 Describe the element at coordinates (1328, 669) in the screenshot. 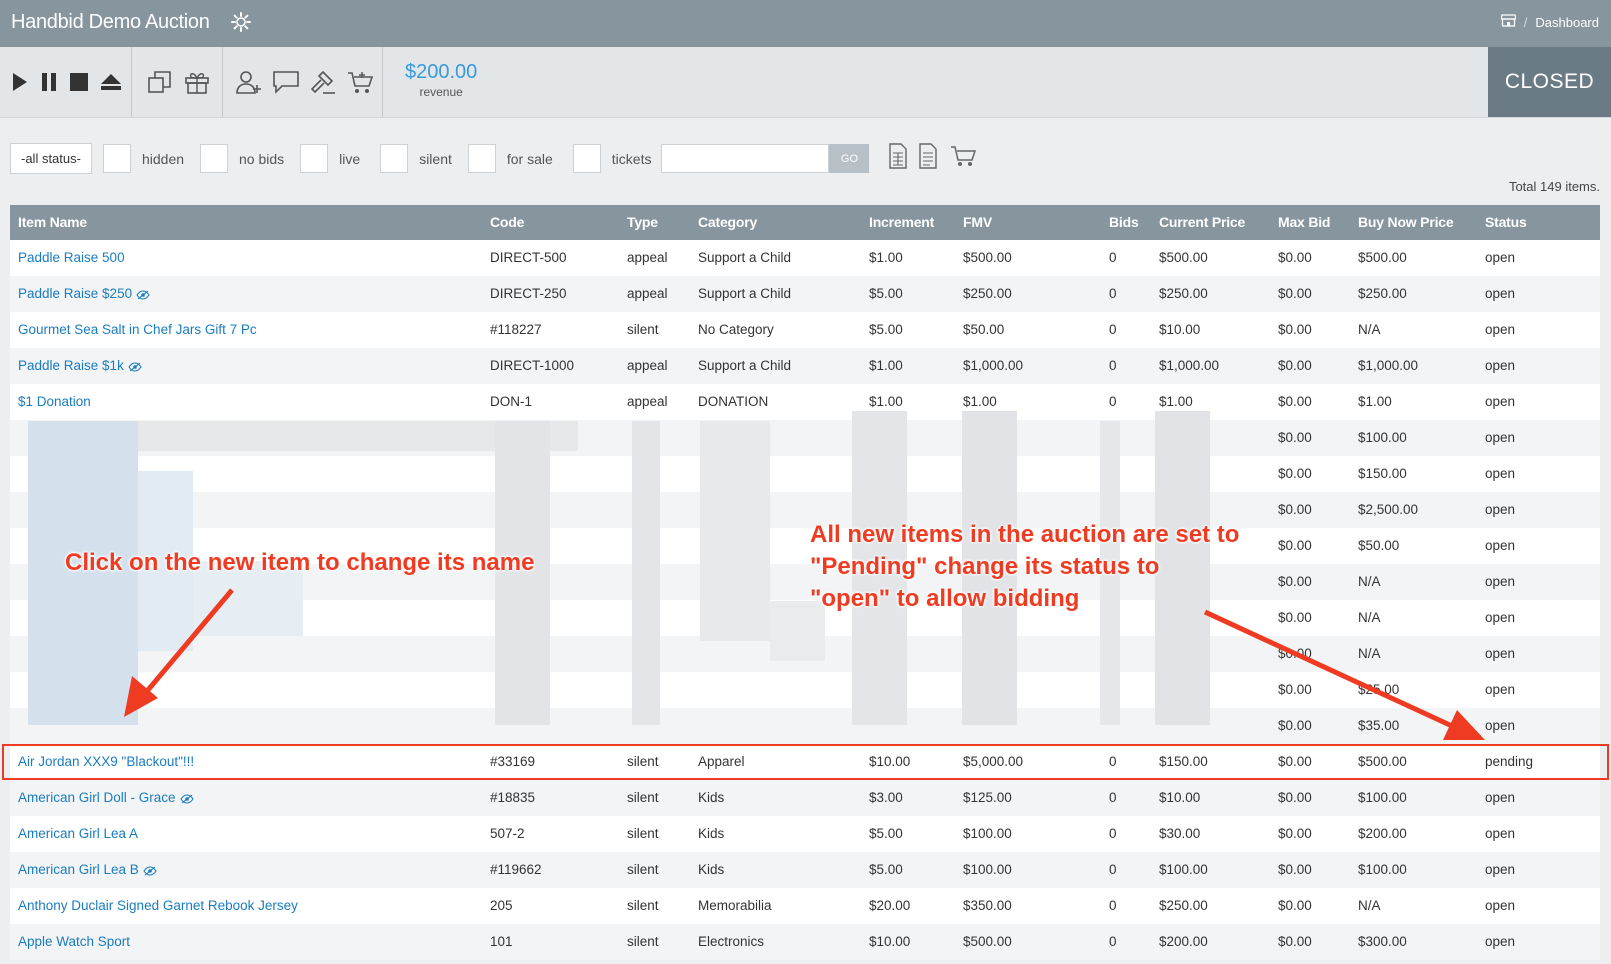

I see `arrow-right` at that location.